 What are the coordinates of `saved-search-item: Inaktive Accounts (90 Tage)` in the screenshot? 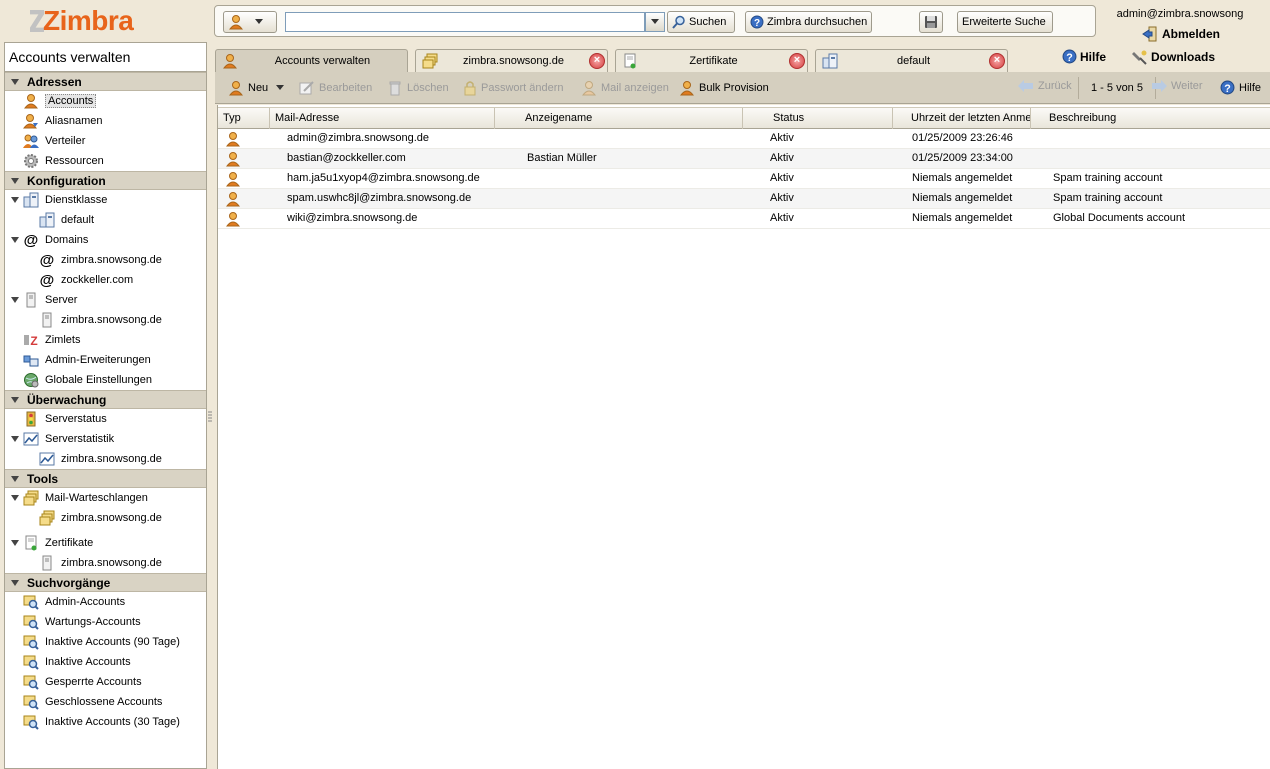 It's located at (105, 642).